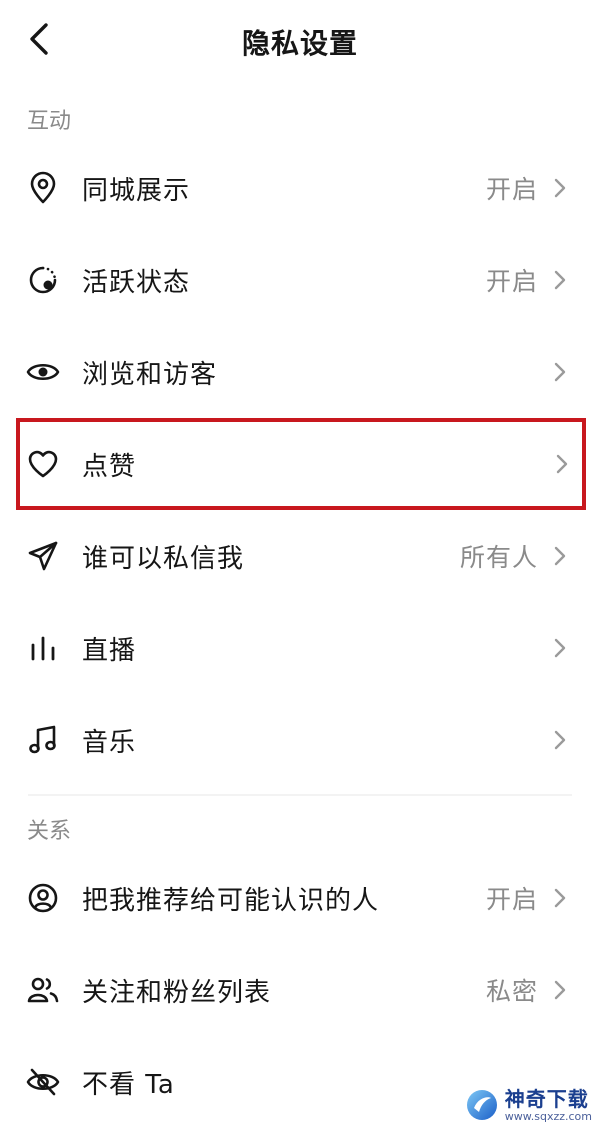  Describe the element at coordinates (481, 1105) in the screenshot. I see `site-logo-icon` at that location.